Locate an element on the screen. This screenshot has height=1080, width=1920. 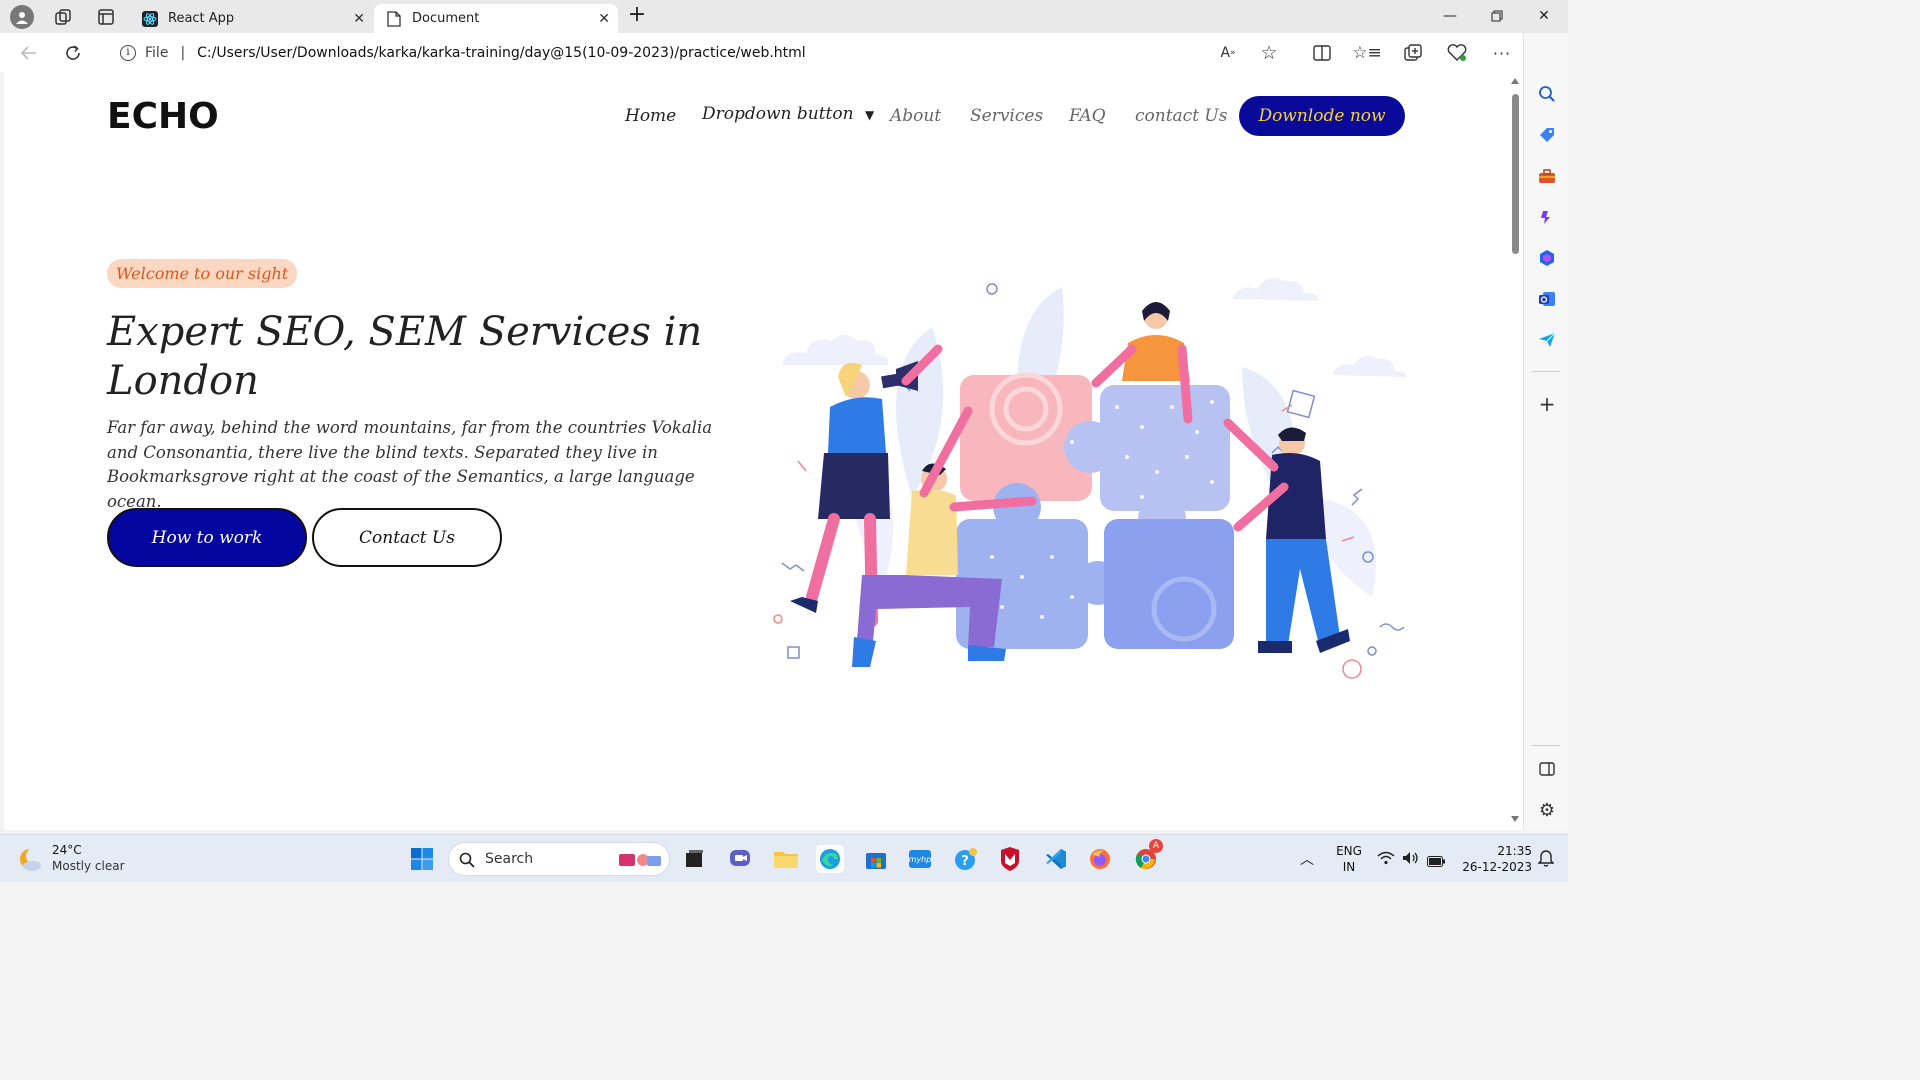
weather-temp: 24°C is located at coordinates (67, 850).